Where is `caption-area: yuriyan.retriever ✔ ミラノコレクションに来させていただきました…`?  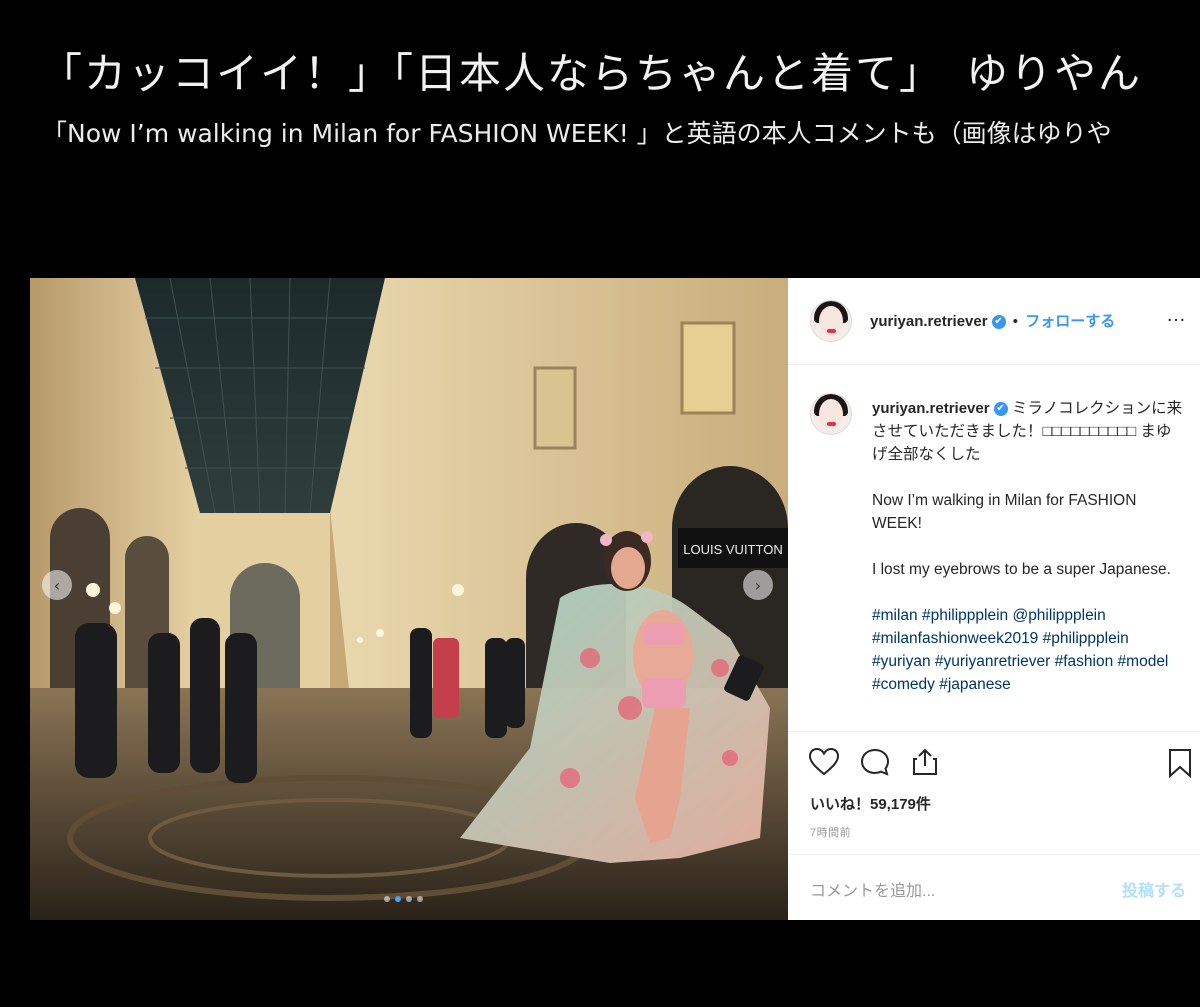
caption-area: yuriyan.retriever ✔ ミラノコレクションに来させていただきました… is located at coordinates (994, 548).